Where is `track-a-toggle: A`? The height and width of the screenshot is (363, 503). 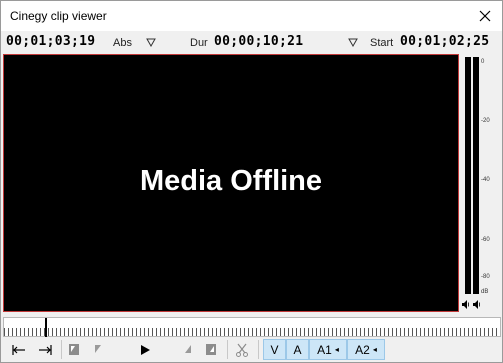
track-a-toggle: A is located at coordinates (297, 349).